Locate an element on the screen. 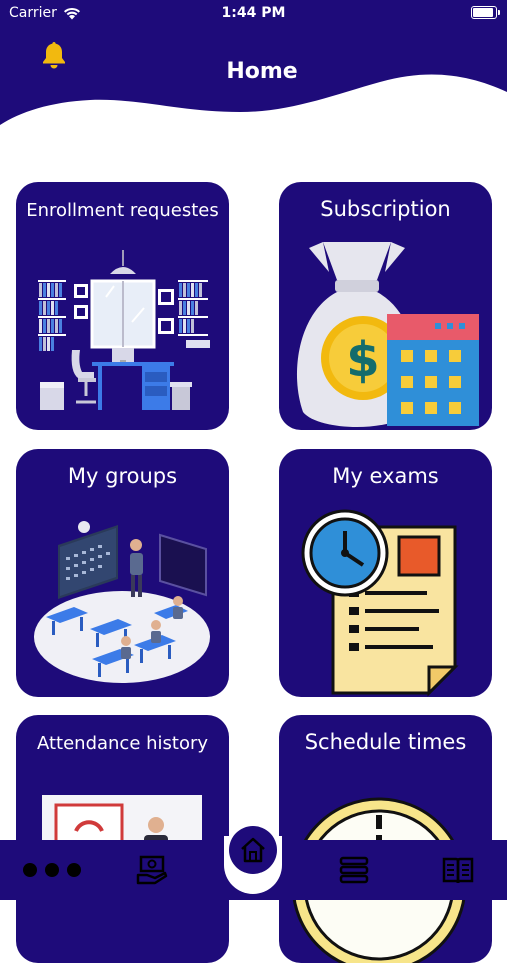 The height and width of the screenshot is (963, 507). nav-item-home is located at coordinates (253, 850).